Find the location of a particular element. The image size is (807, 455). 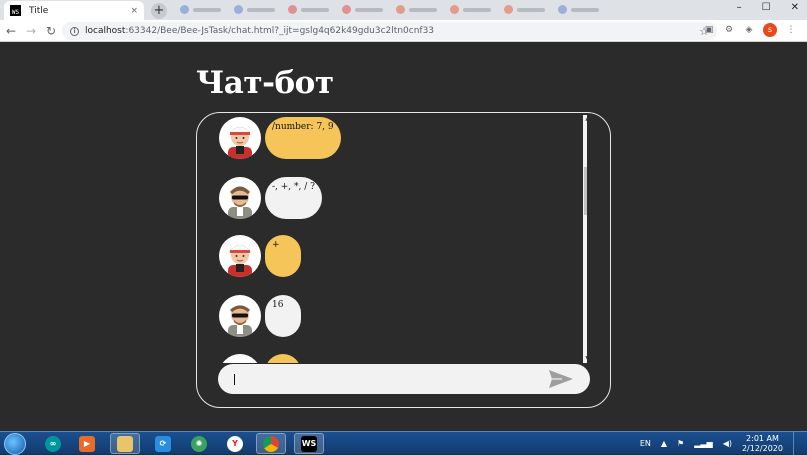

message-input is located at coordinates (389, 379).